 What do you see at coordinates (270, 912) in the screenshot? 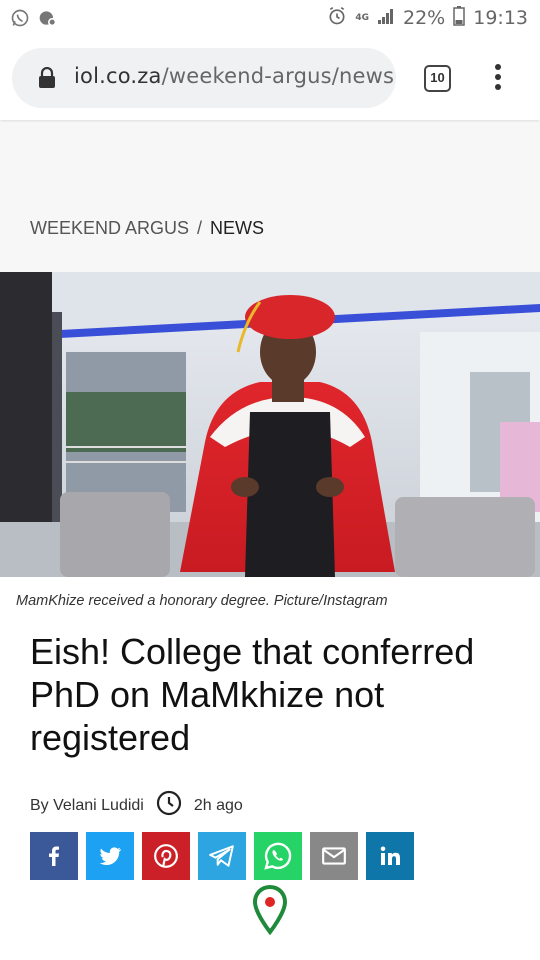
I see `location-pin-icon` at bounding box center [270, 912].